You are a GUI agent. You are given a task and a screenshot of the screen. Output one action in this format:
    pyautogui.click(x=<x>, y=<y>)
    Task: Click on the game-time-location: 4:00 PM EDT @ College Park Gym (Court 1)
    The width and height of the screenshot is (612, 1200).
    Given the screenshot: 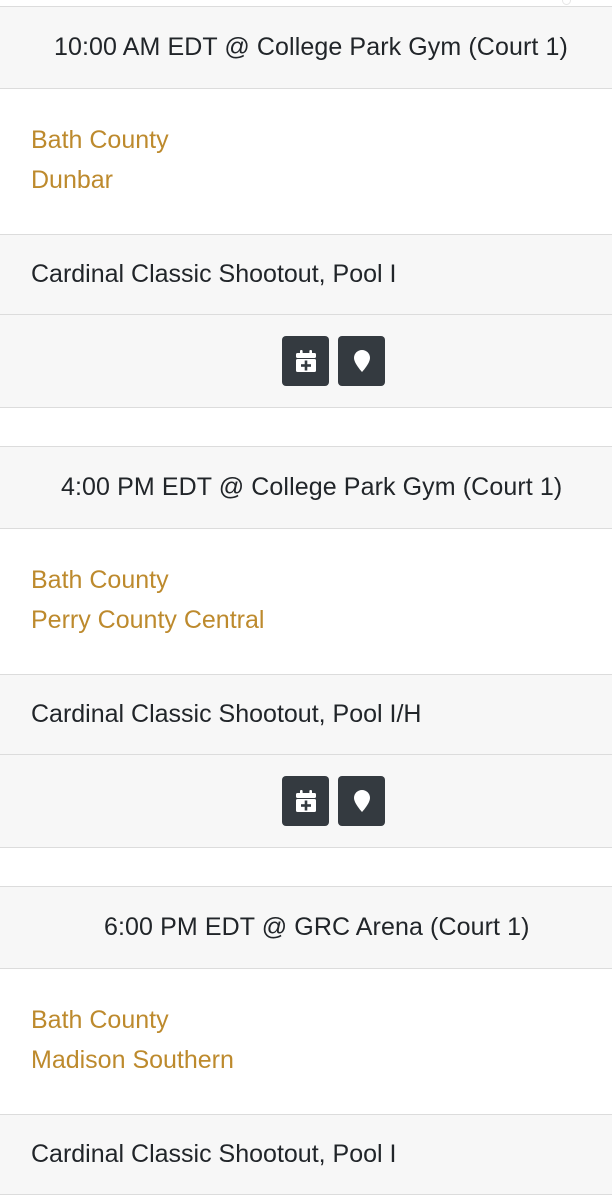 What is the action you would take?
    pyautogui.click(x=312, y=487)
    